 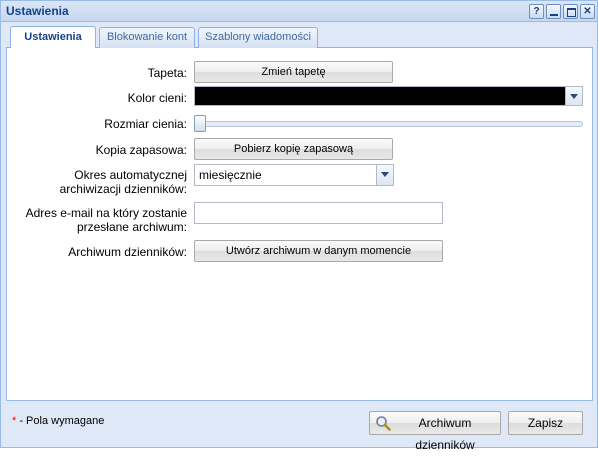 What do you see at coordinates (258, 37) in the screenshot?
I see `tab-message-templates: Szablony wiadomości` at bounding box center [258, 37].